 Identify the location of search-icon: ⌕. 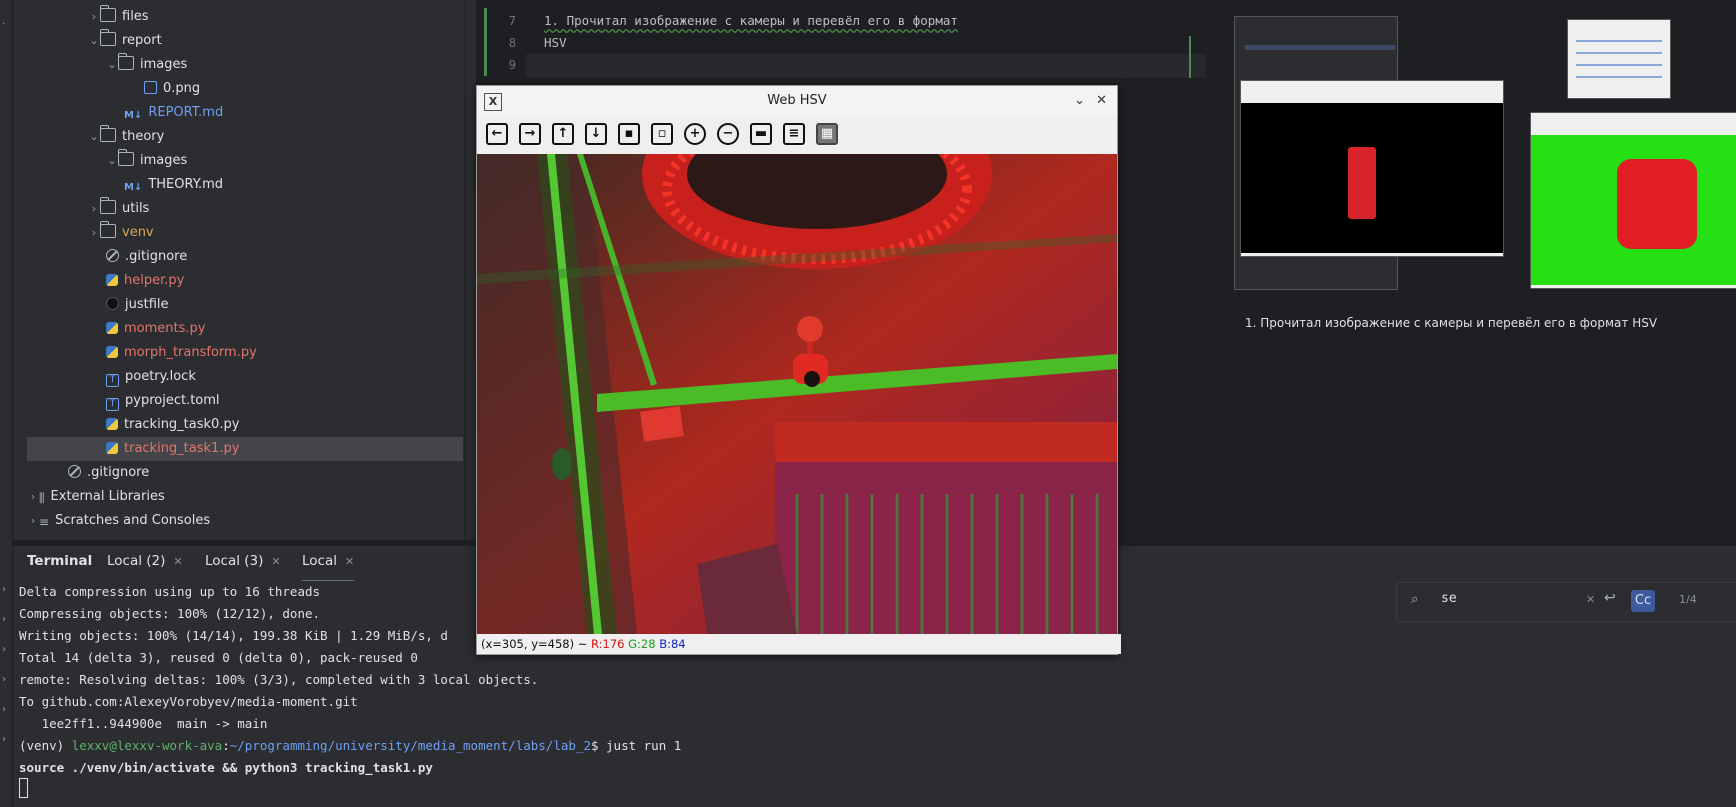
(1414, 599).